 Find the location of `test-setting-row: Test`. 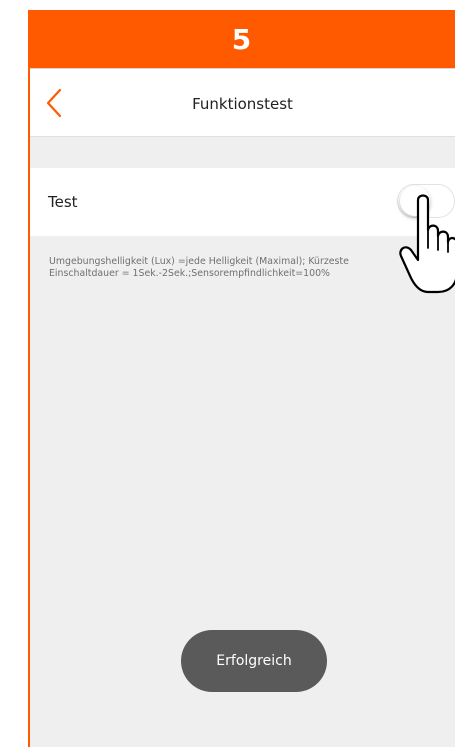

test-setting-row: Test is located at coordinates (242, 202).